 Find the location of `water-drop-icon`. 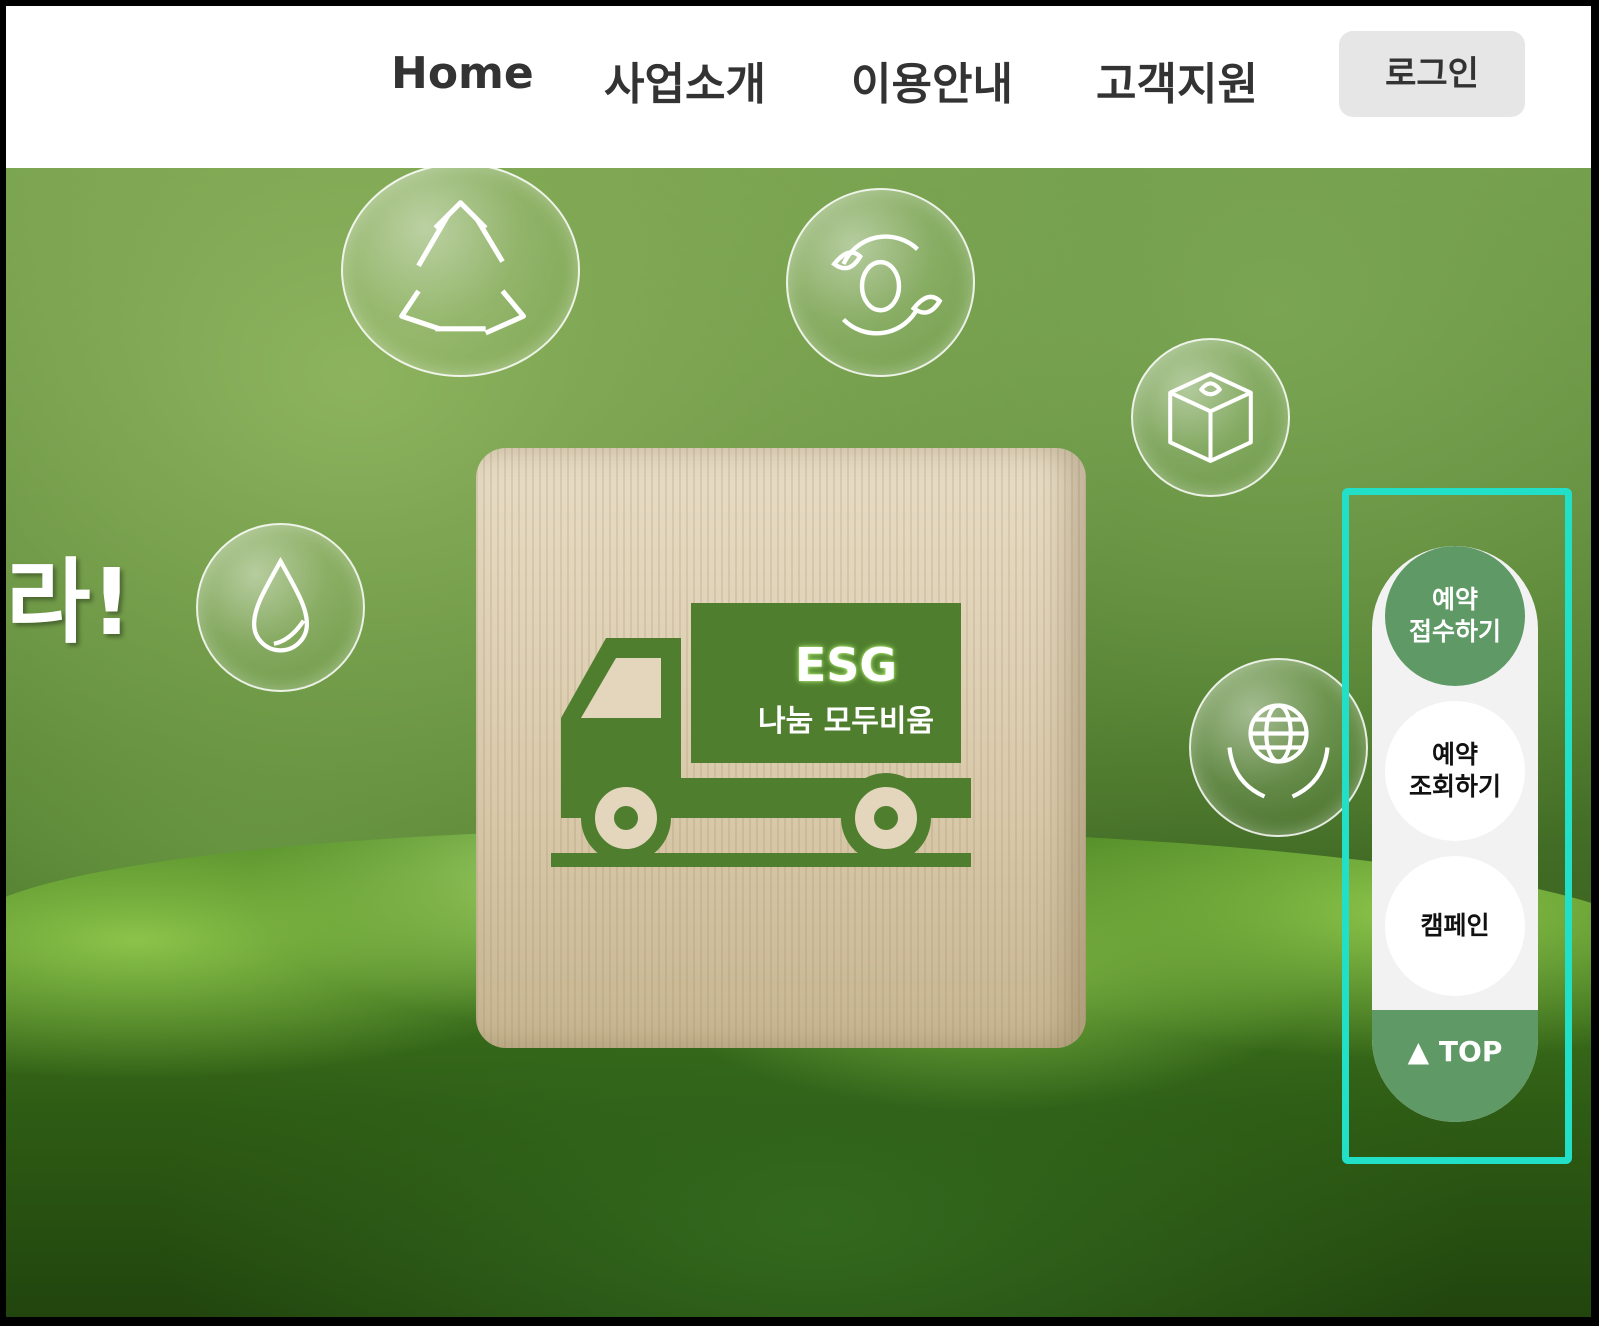

water-drop-icon is located at coordinates (280, 607).